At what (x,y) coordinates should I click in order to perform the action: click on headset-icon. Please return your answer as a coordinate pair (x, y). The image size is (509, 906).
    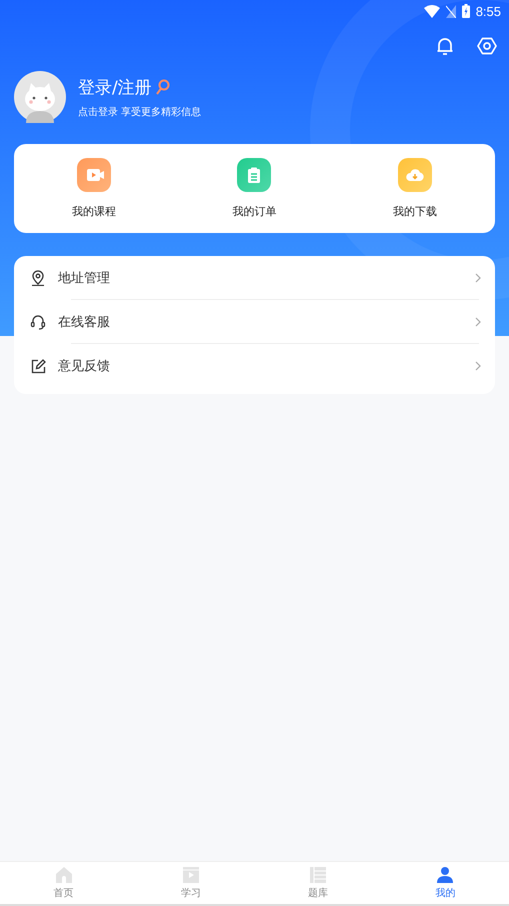
    Looking at the image, I should click on (38, 322).